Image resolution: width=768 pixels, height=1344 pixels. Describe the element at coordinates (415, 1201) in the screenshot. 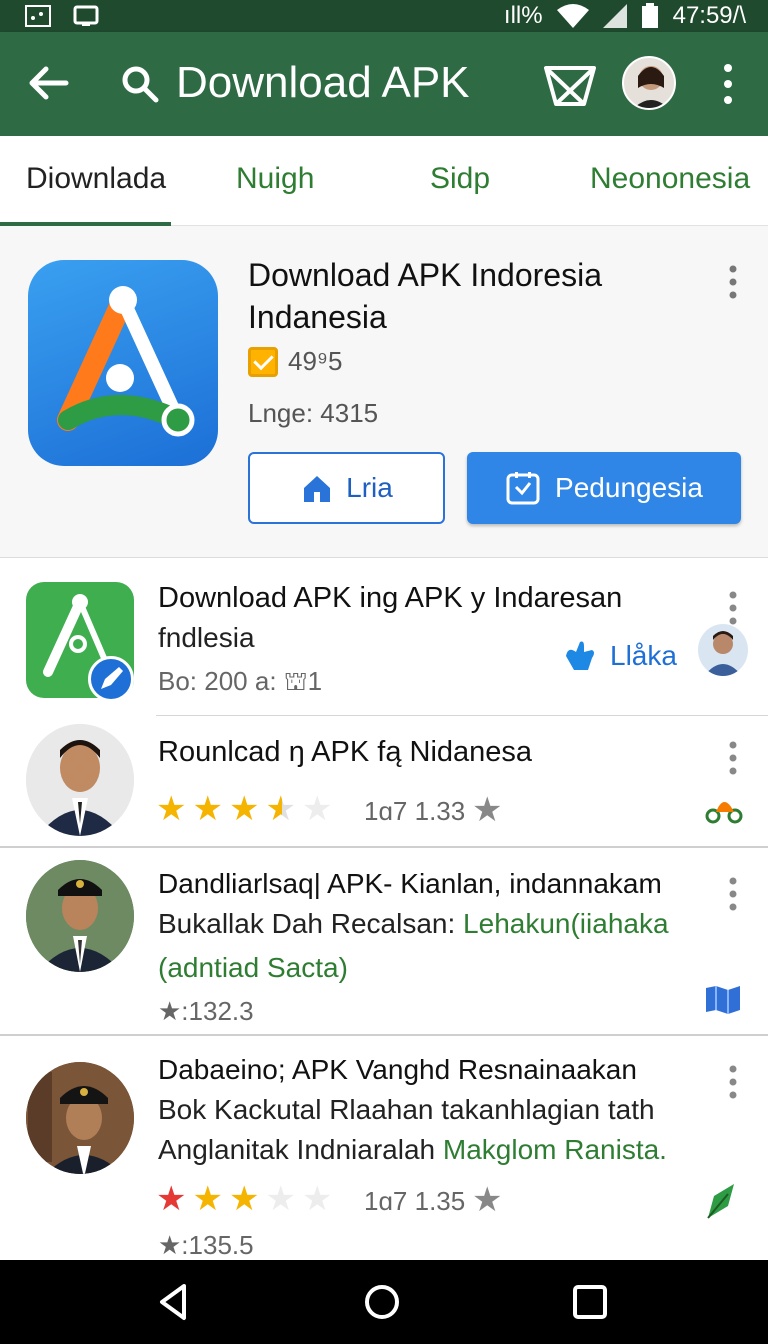

I see `rating-count: 1ɑ7 1.35` at that location.